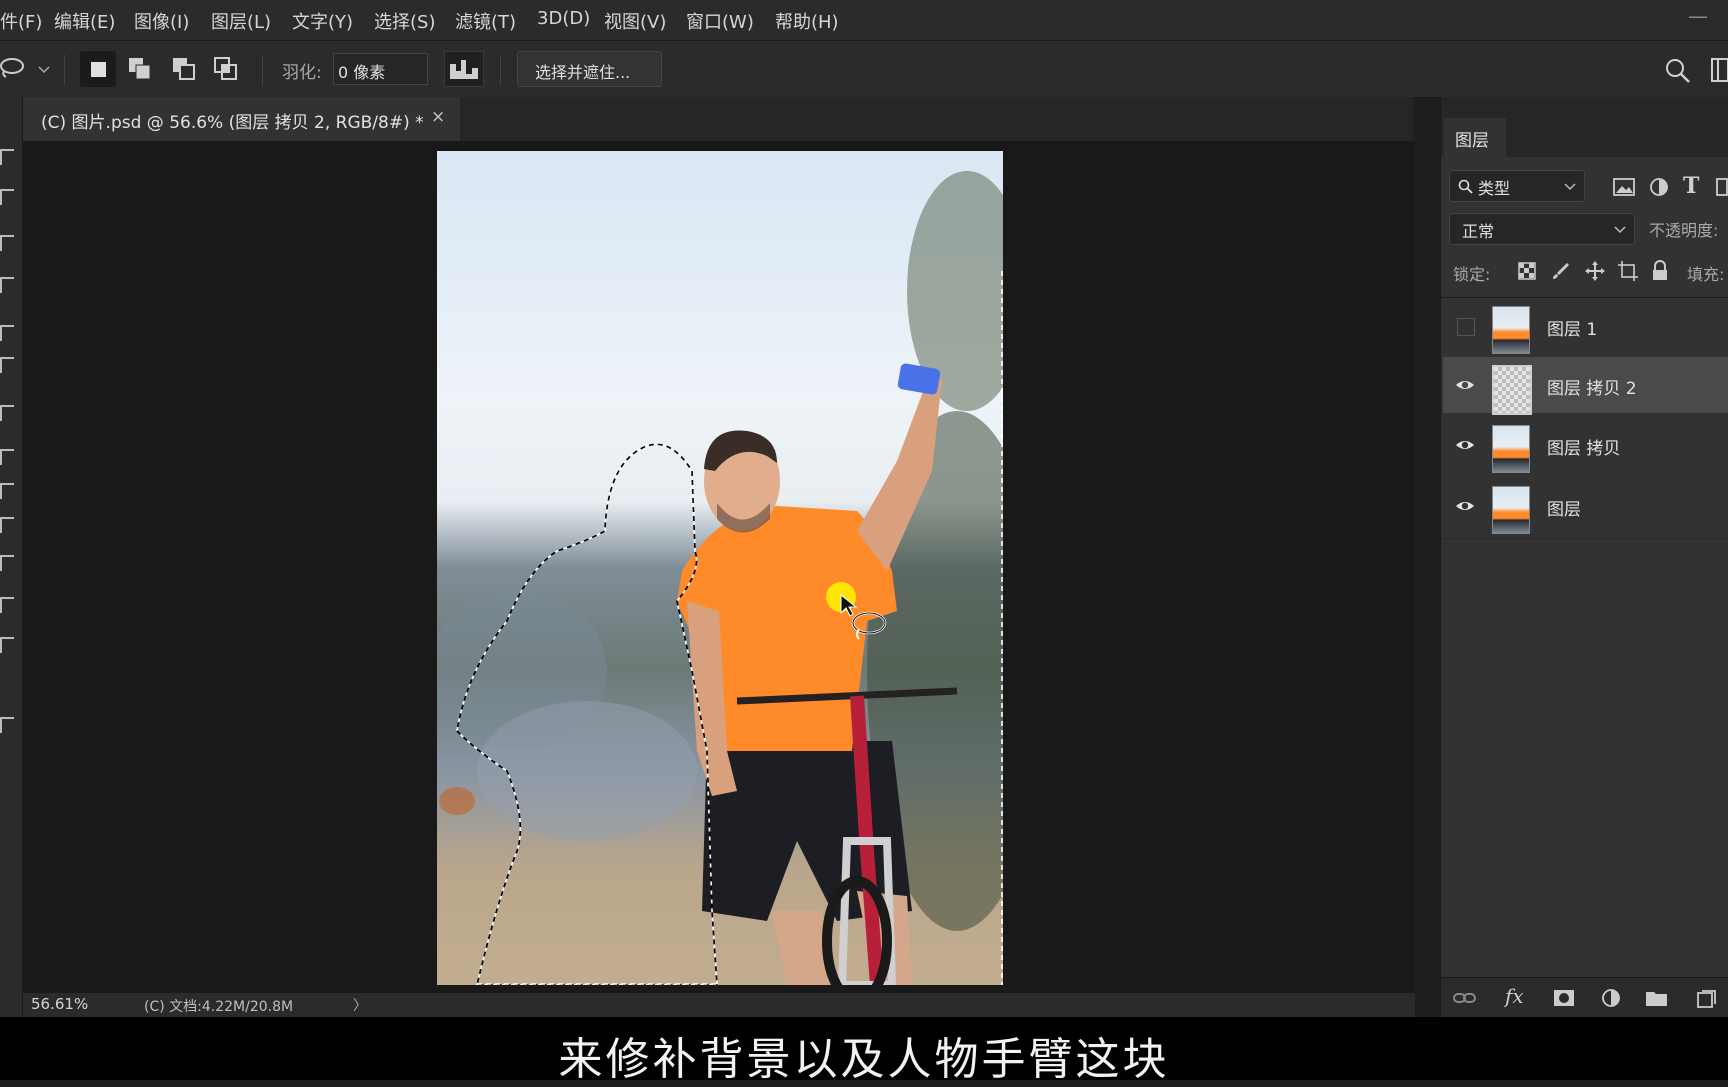 This screenshot has height=1087, width=1728. What do you see at coordinates (1659, 187) in the screenshot?
I see `adjustment-filter-icon` at bounding box center [1659, 187].